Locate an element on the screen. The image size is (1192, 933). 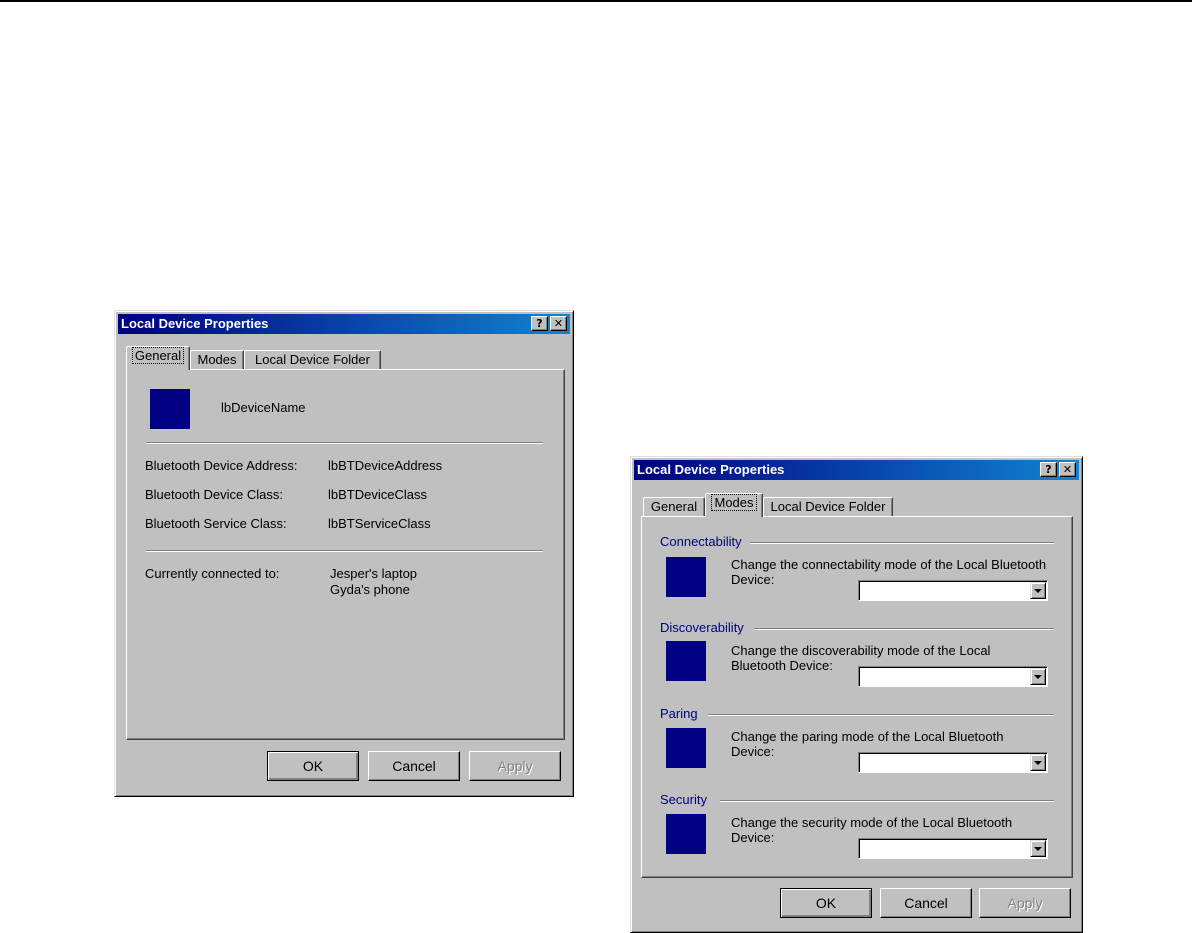
connected-device-1: Jesper's laptop is located at coordinates (374, 573).